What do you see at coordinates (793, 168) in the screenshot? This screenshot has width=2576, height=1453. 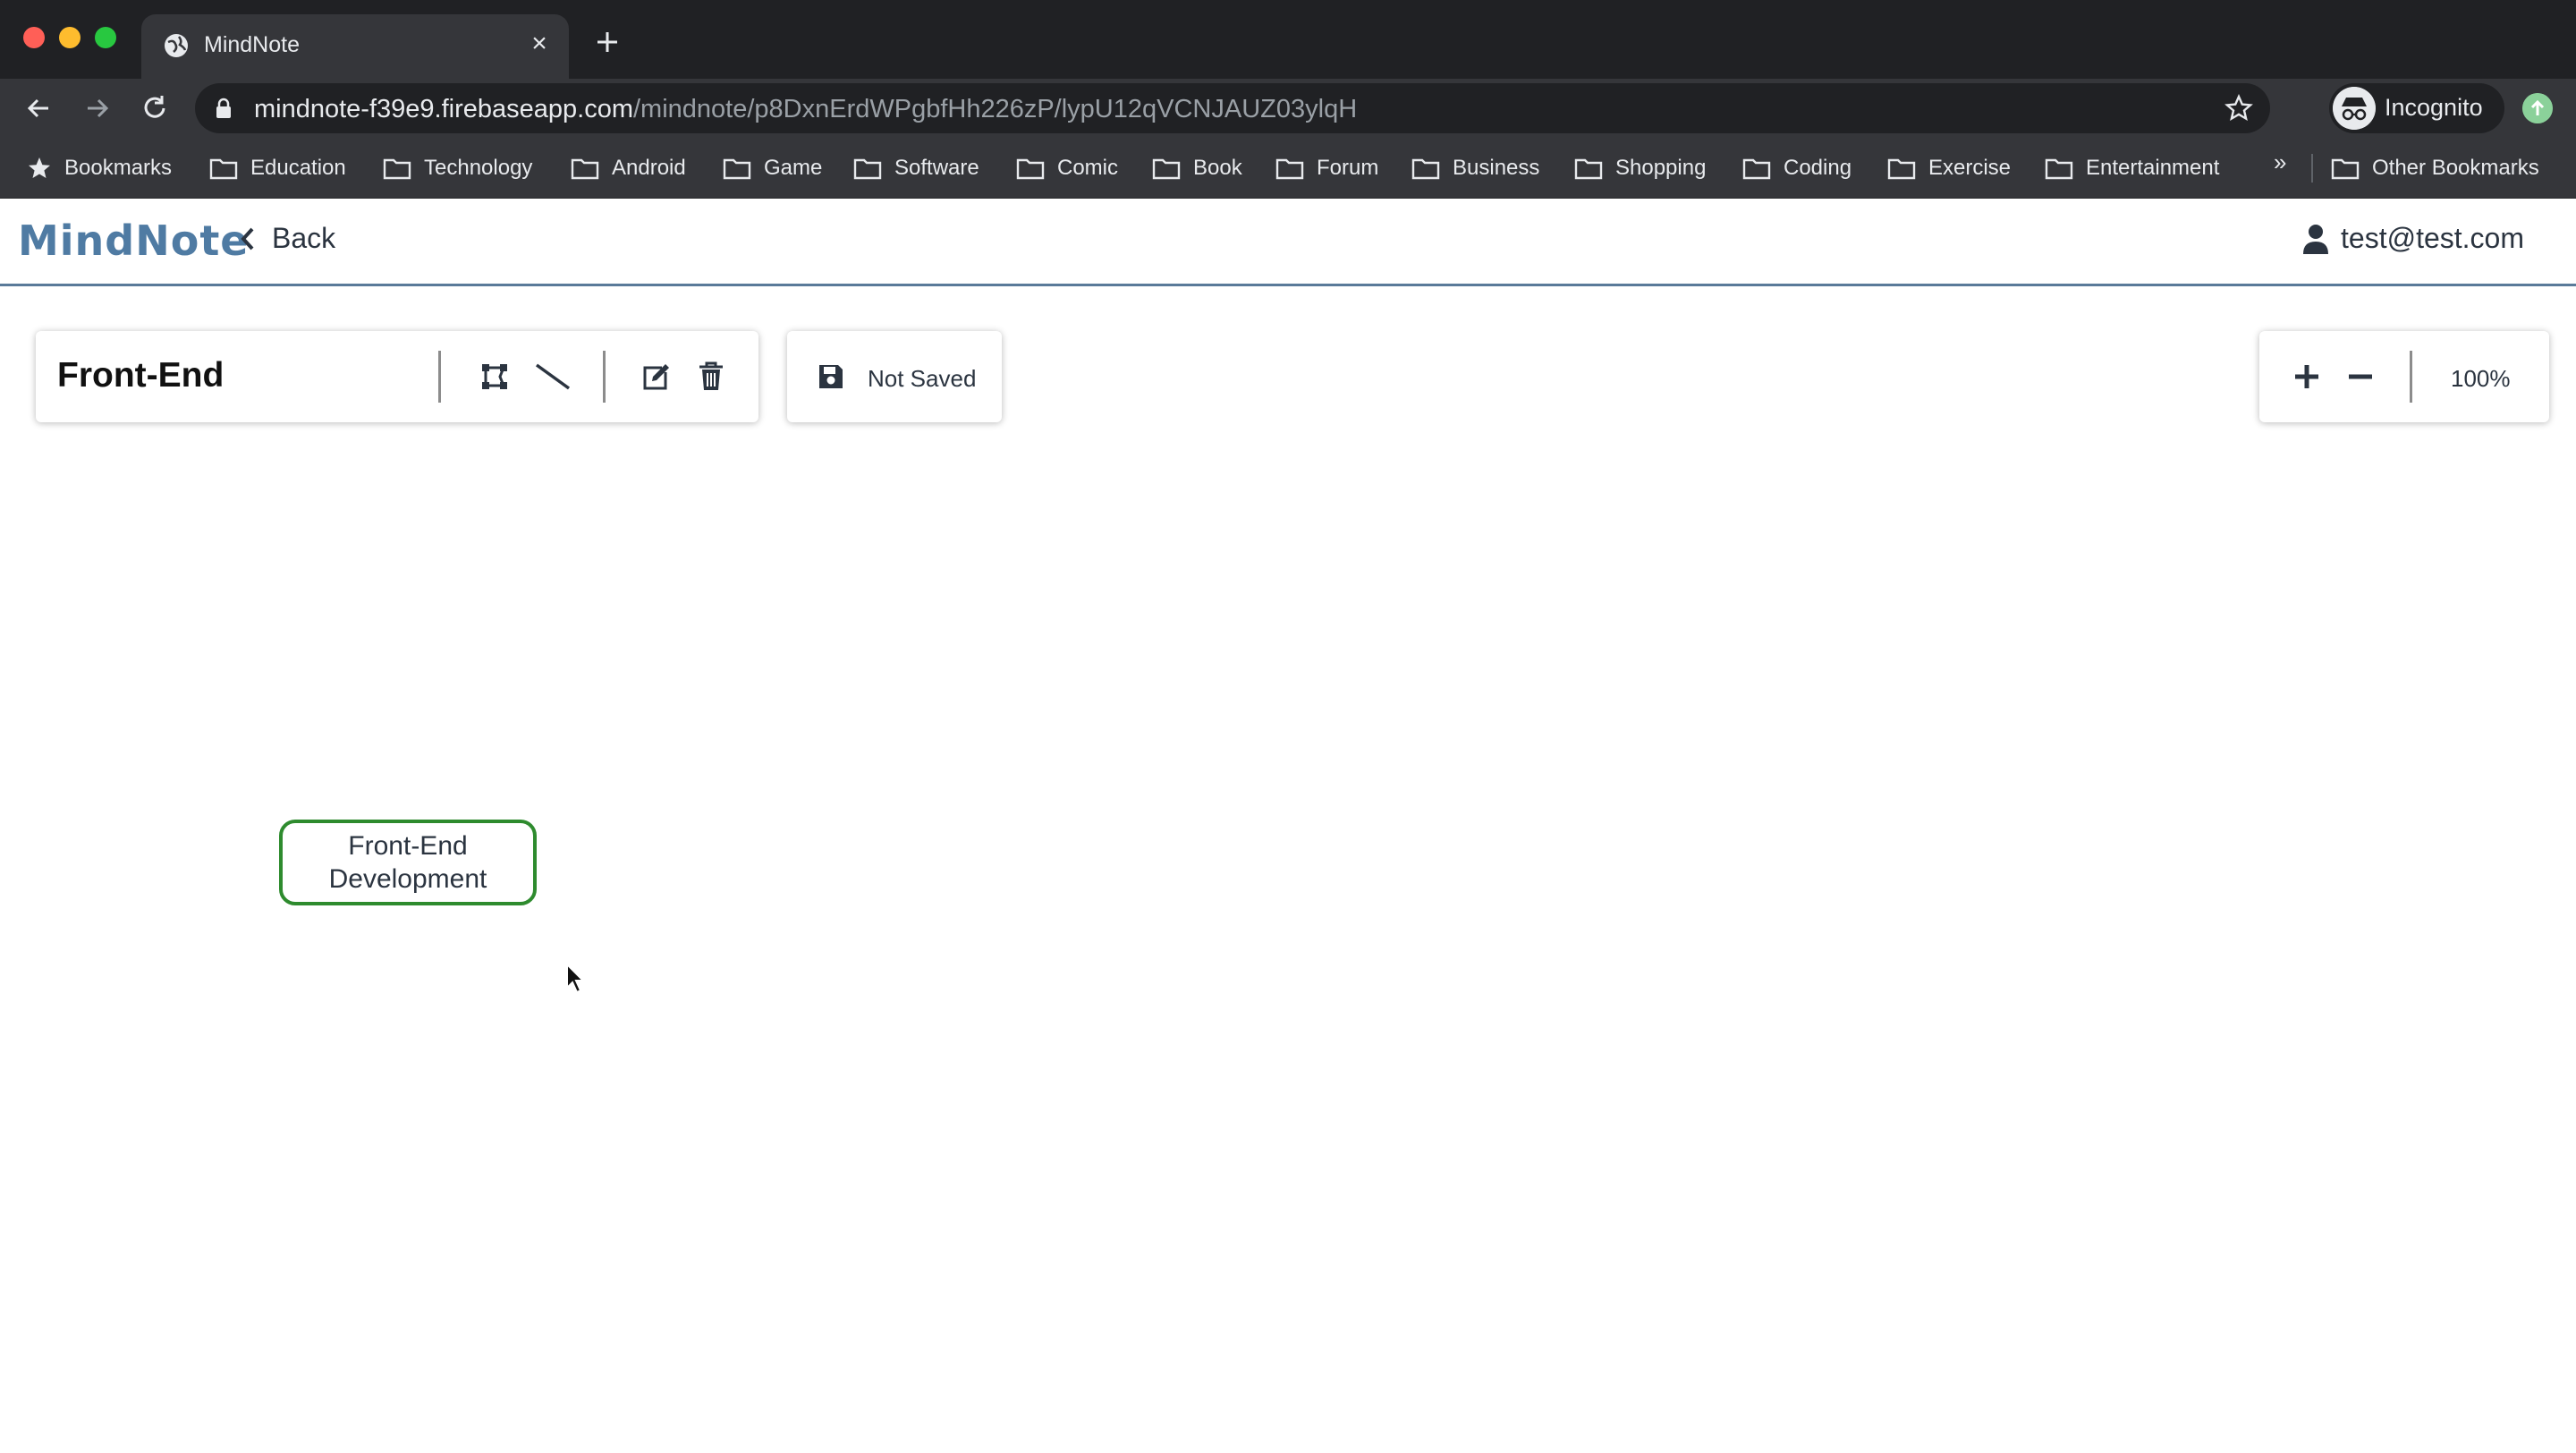 I see `bookmark-label: Game` at bounding box center [793, 168].